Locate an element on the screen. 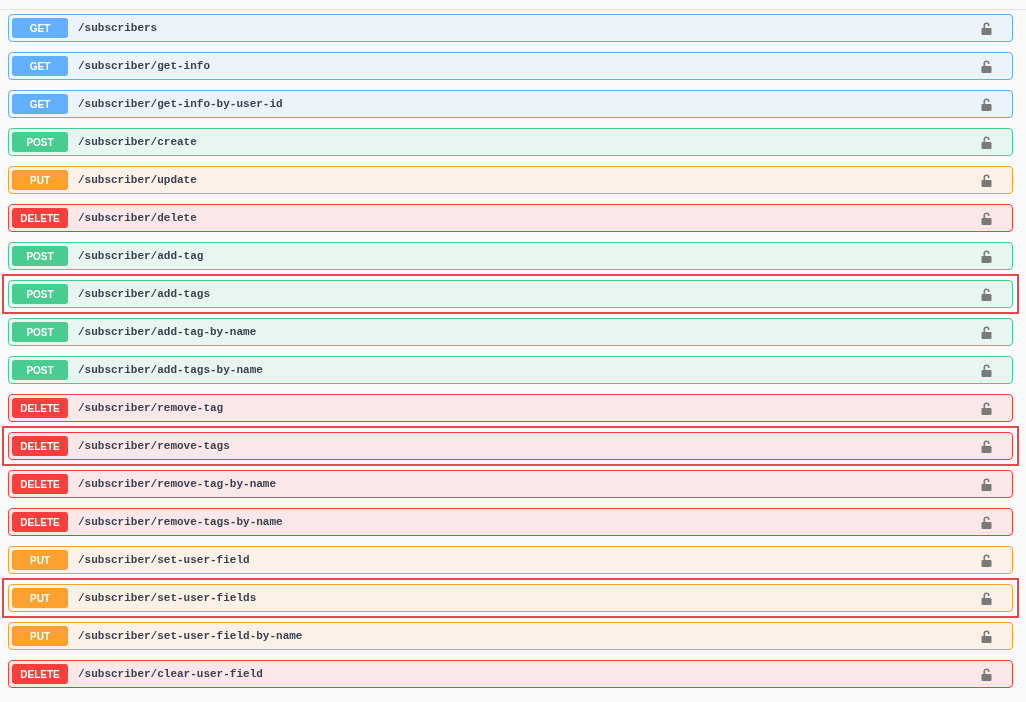  endpoint-bar: PUT /subscriber/set-user-field is located at coordinates (510, 560).